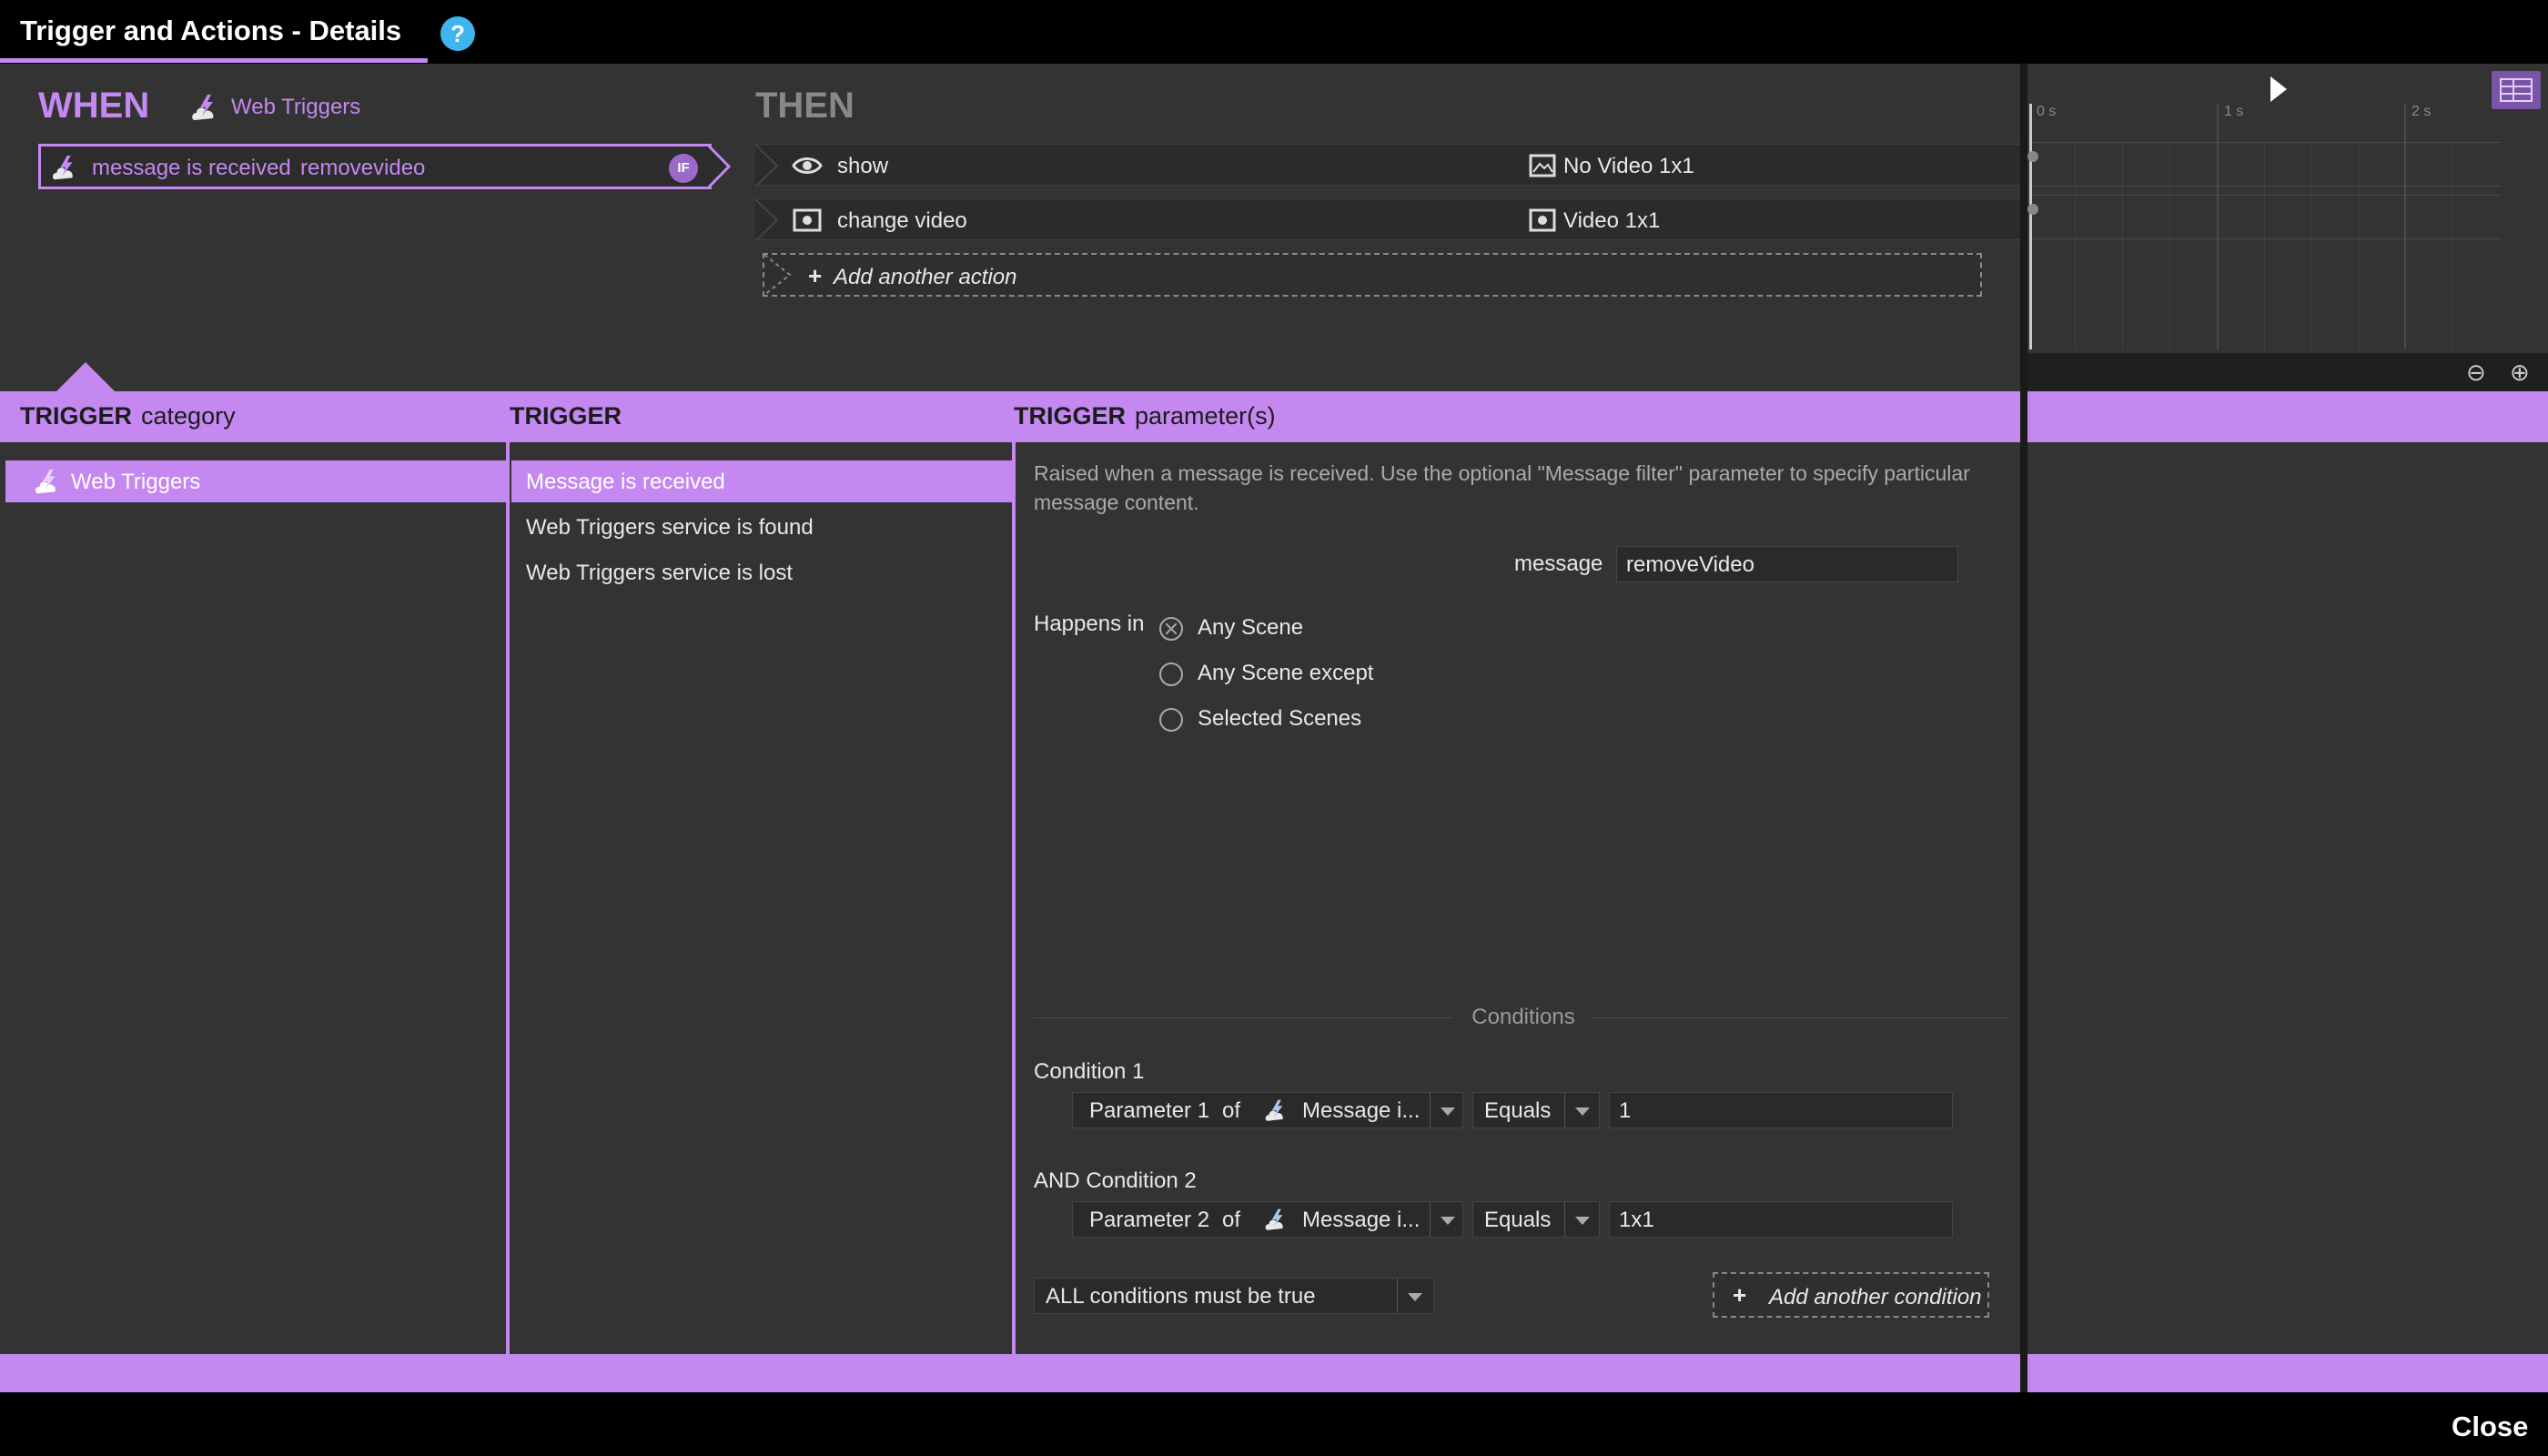 The image size is (2548, 1456). I want to click on condition-value: 1x1, so click(1637, 1220).